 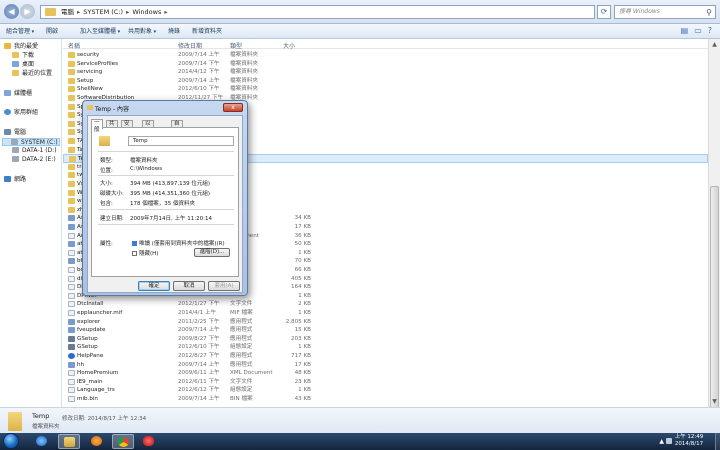 I want to click on breadcrumb-windows: Windows, so click(x=146, y=12).